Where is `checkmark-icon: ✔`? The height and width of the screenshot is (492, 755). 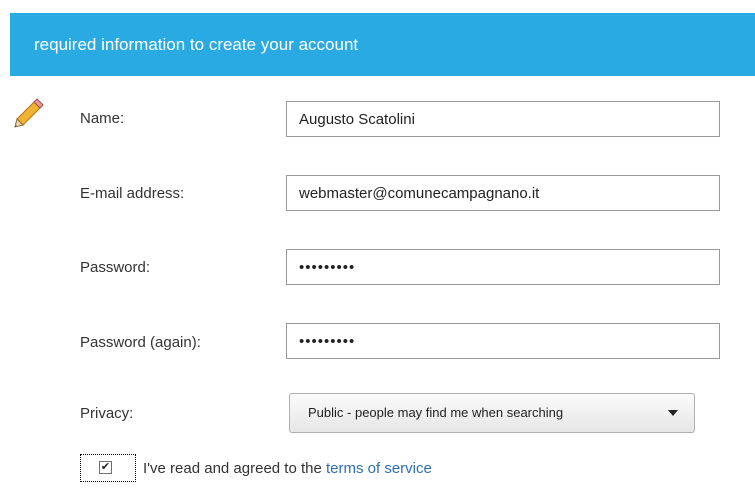 checkmark-icon: ✔ is located at coordinates (105, 467).